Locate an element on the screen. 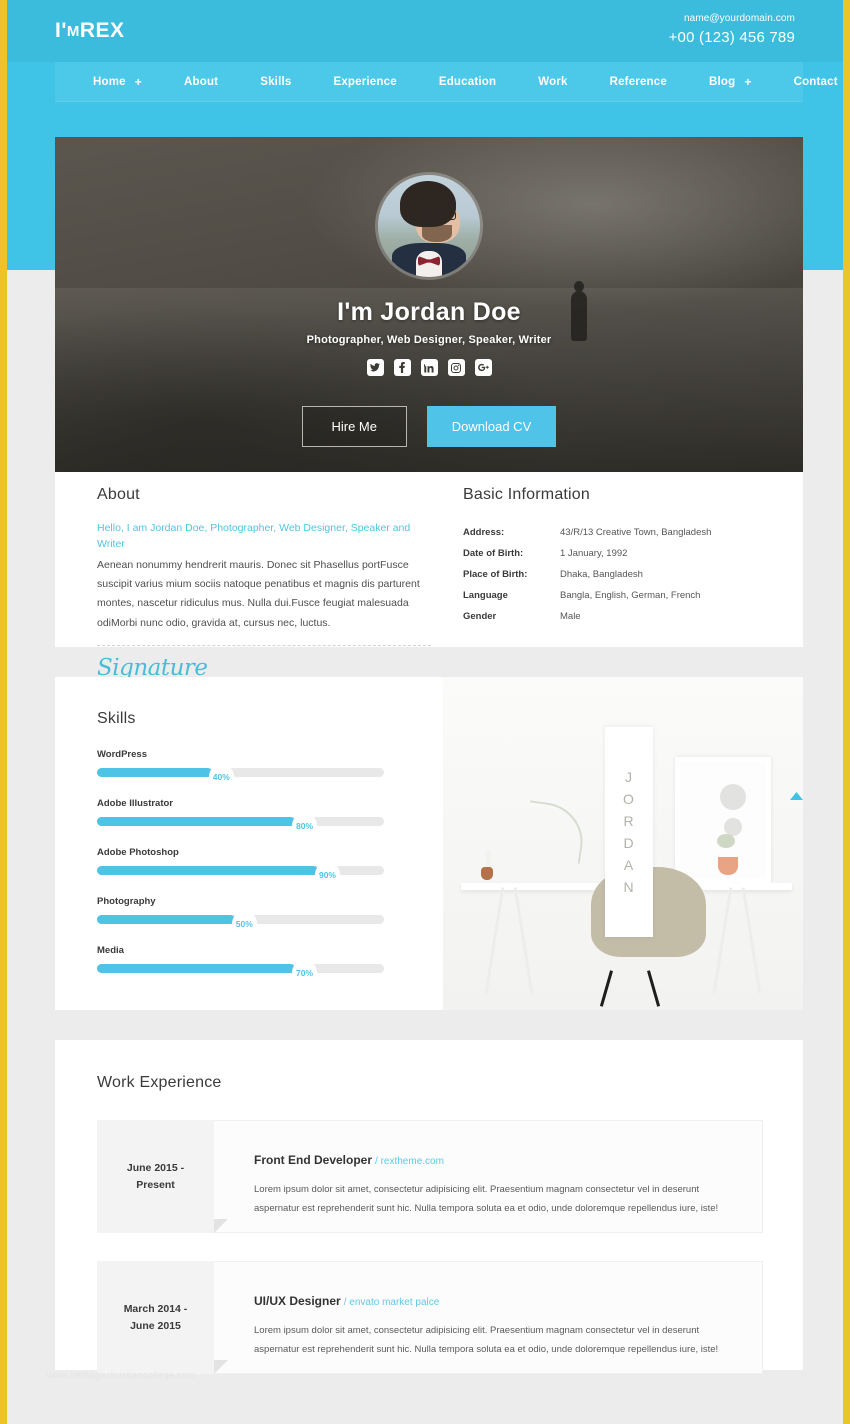 The image size is (850, 1424). nav-label: Experience is located at coordinates (365, 81).